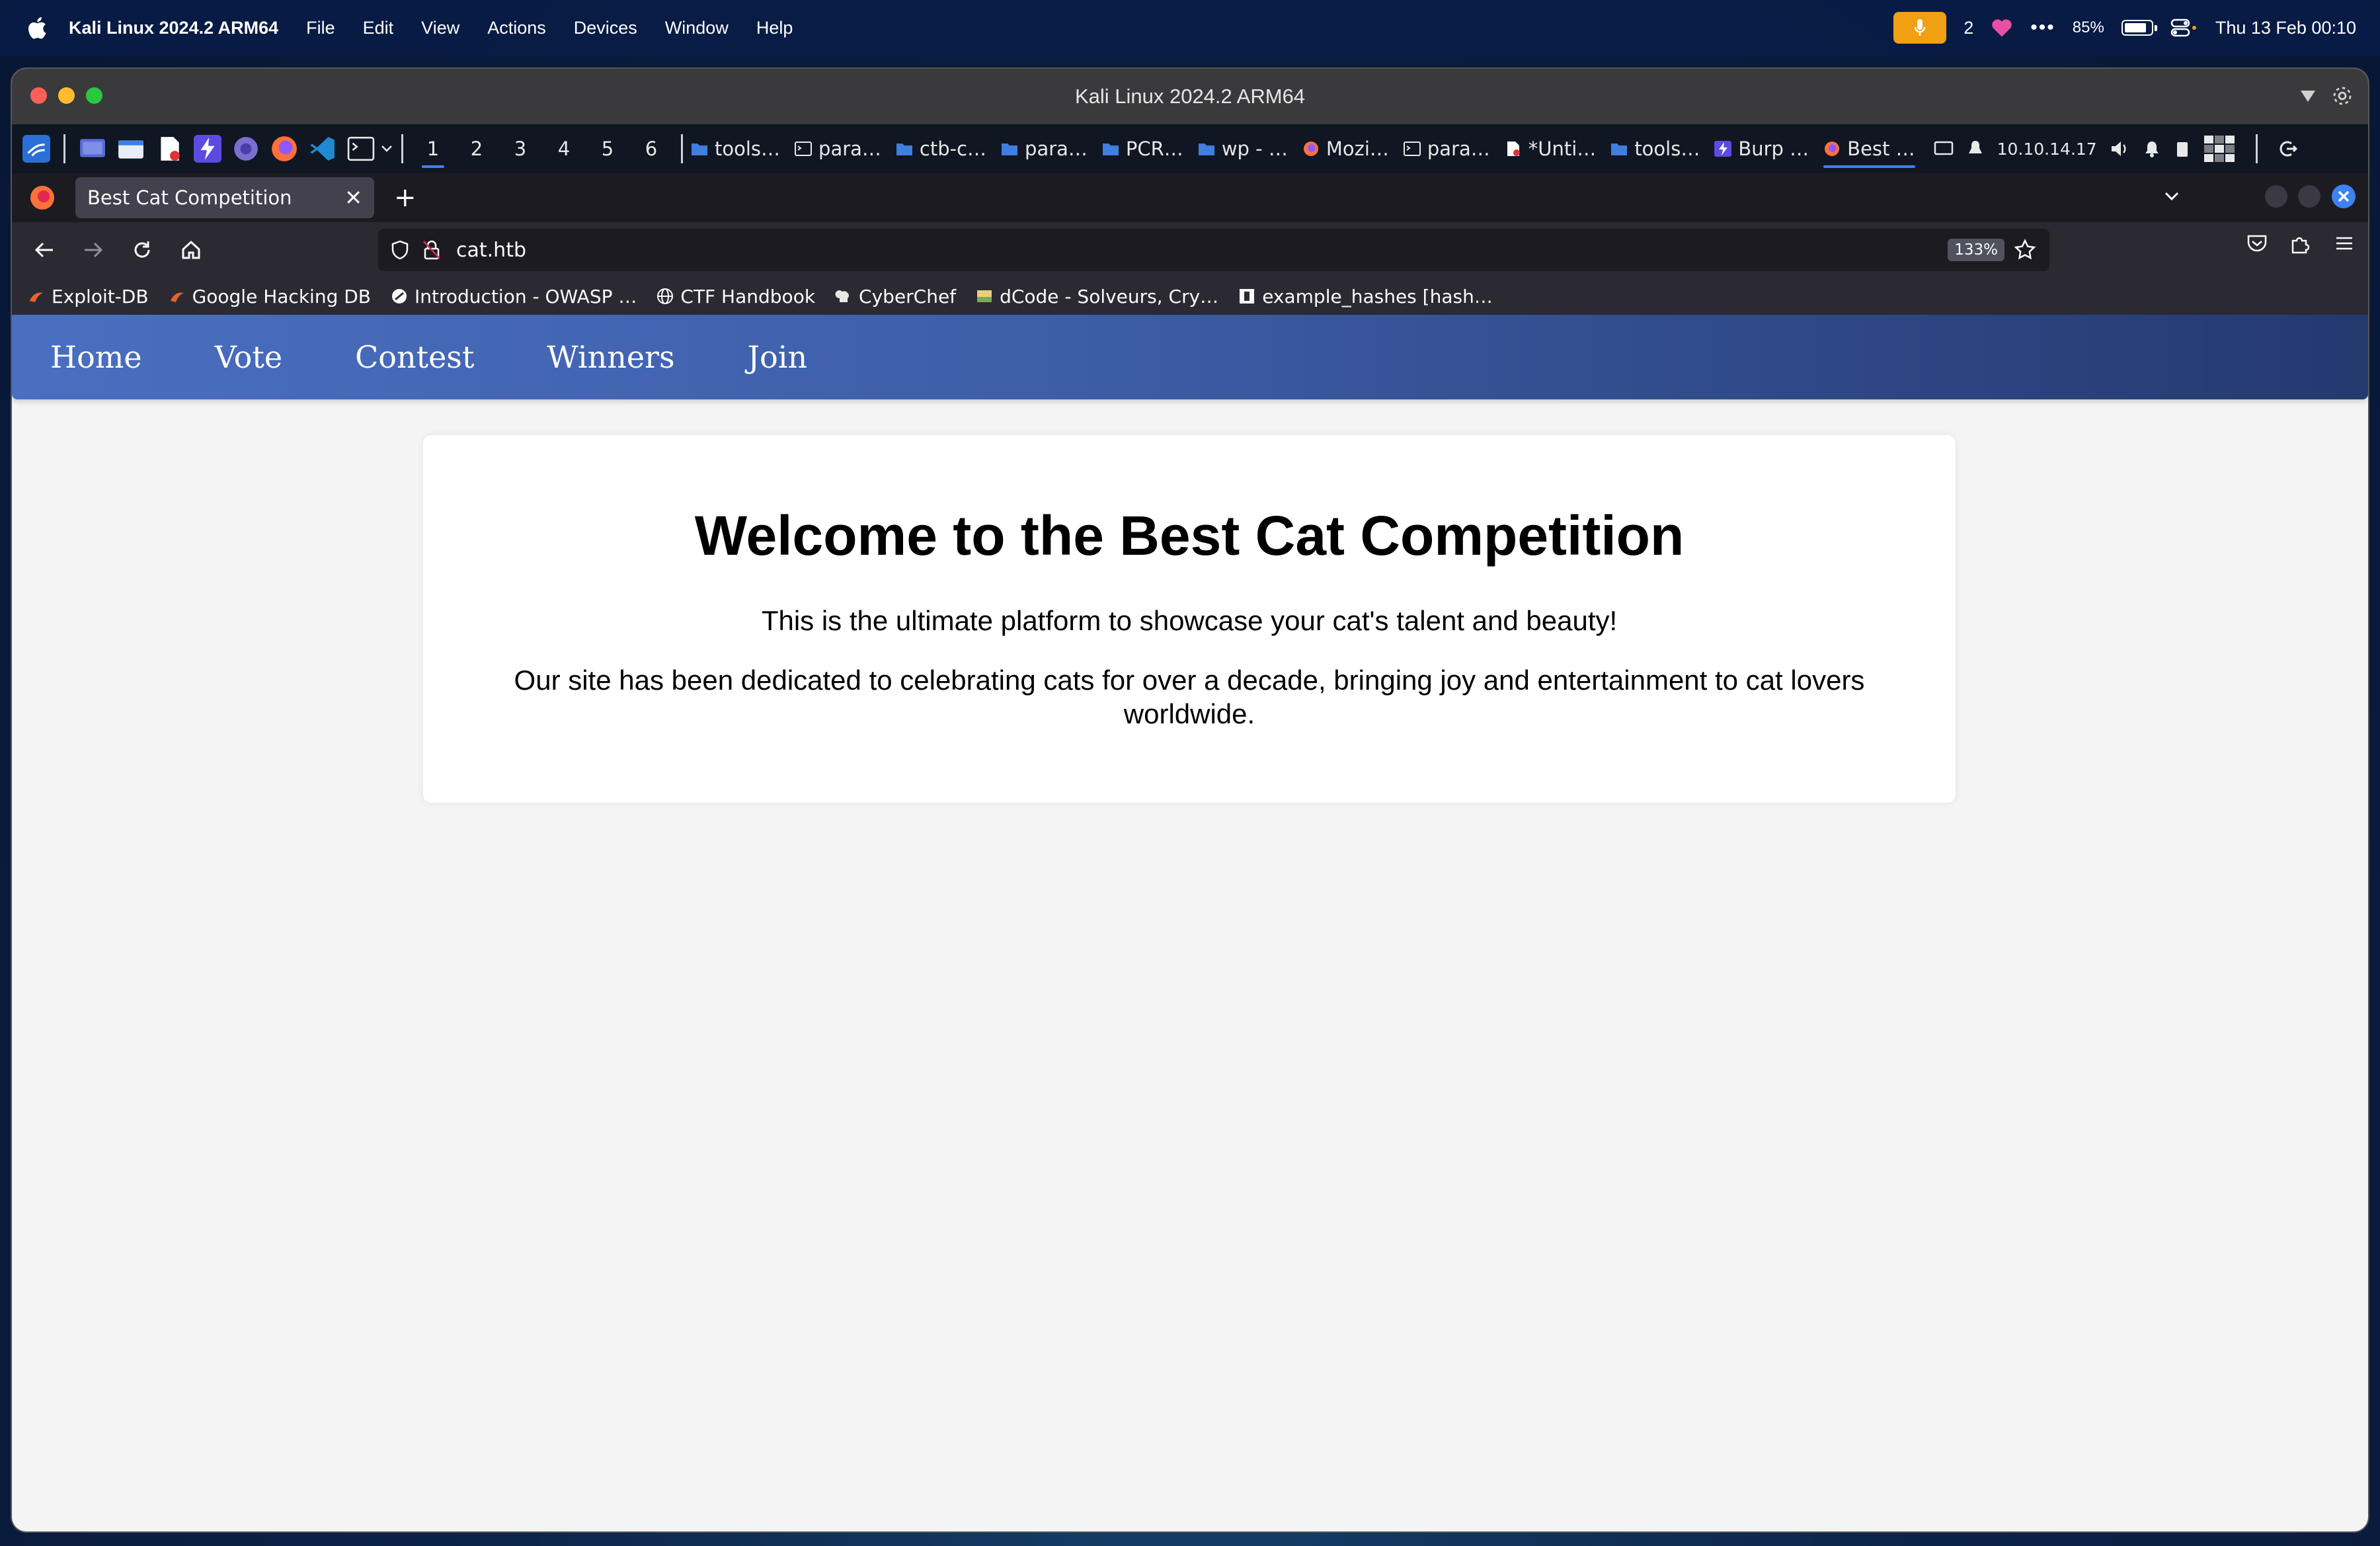  I want to click on battery-icon, so click(2139, 28).